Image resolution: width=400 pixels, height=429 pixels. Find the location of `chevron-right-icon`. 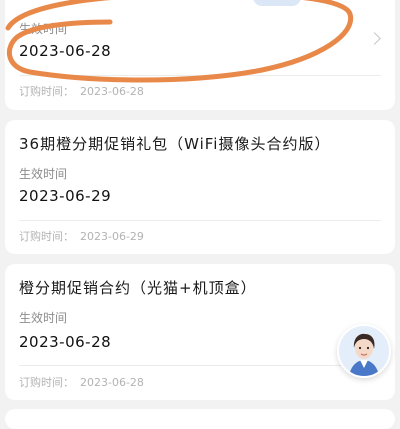

chevron-right-icon is located at coordinates (374, 38).